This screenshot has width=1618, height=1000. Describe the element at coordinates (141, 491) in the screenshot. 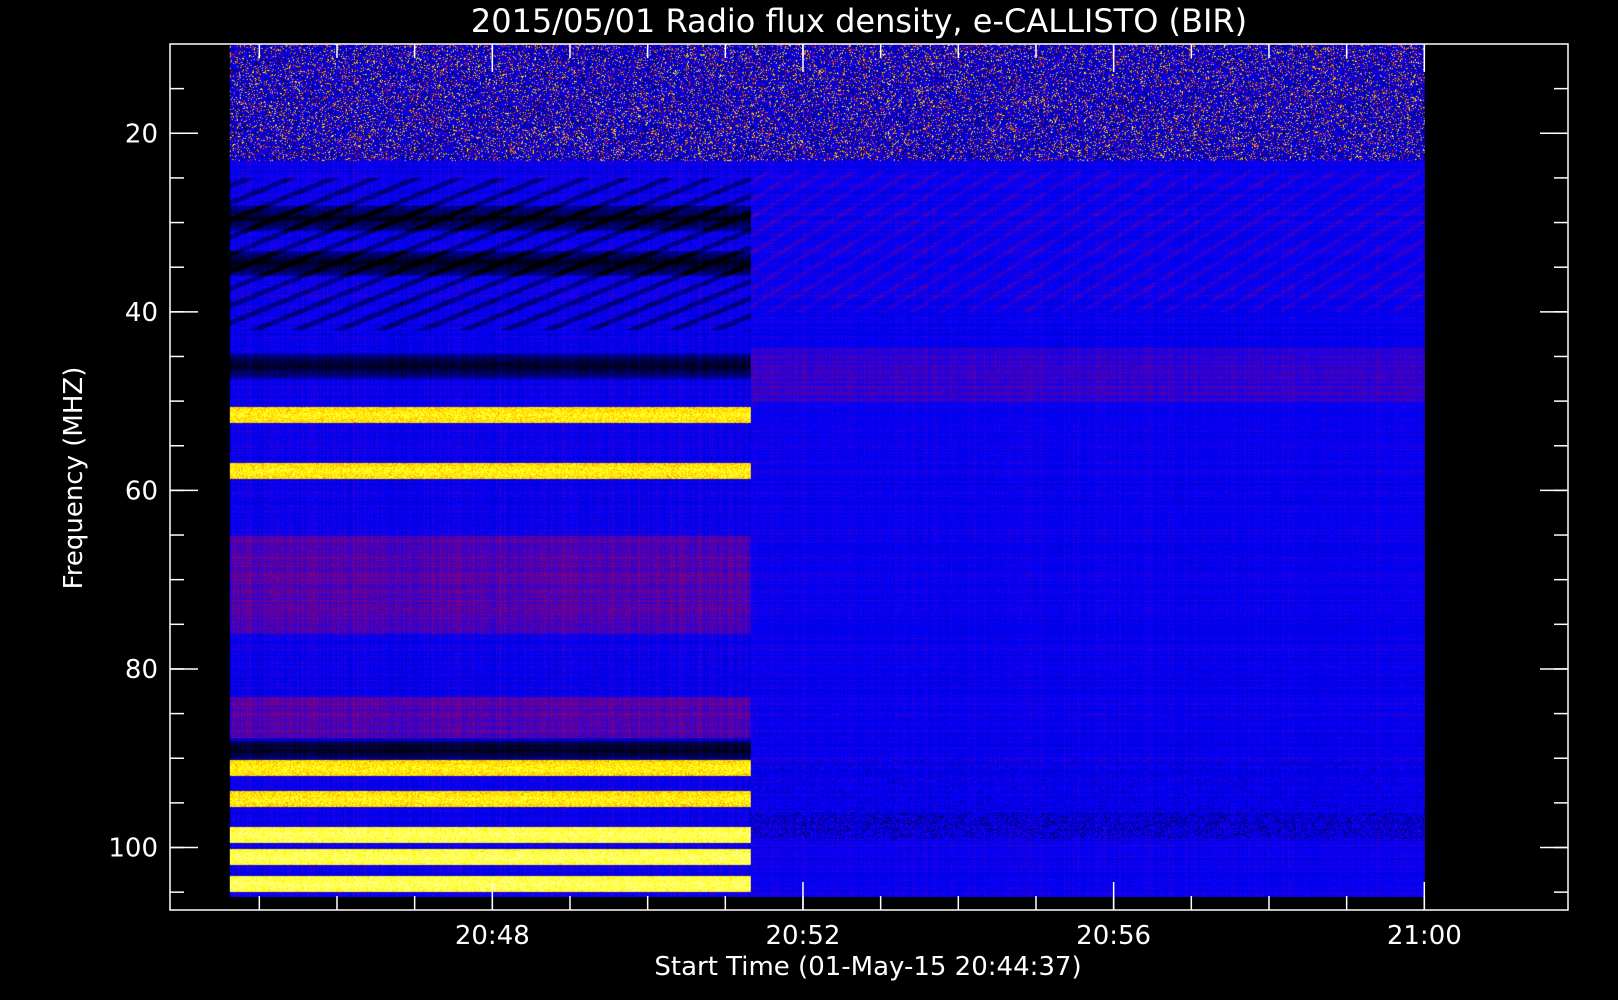

I see `y-tick-label: 60` at that location.